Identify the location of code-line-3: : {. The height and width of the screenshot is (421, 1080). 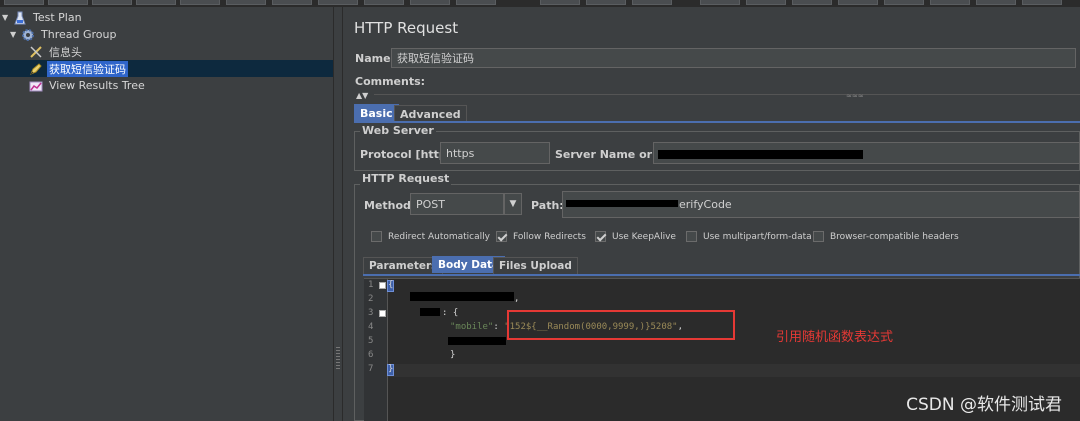
(450, 313).